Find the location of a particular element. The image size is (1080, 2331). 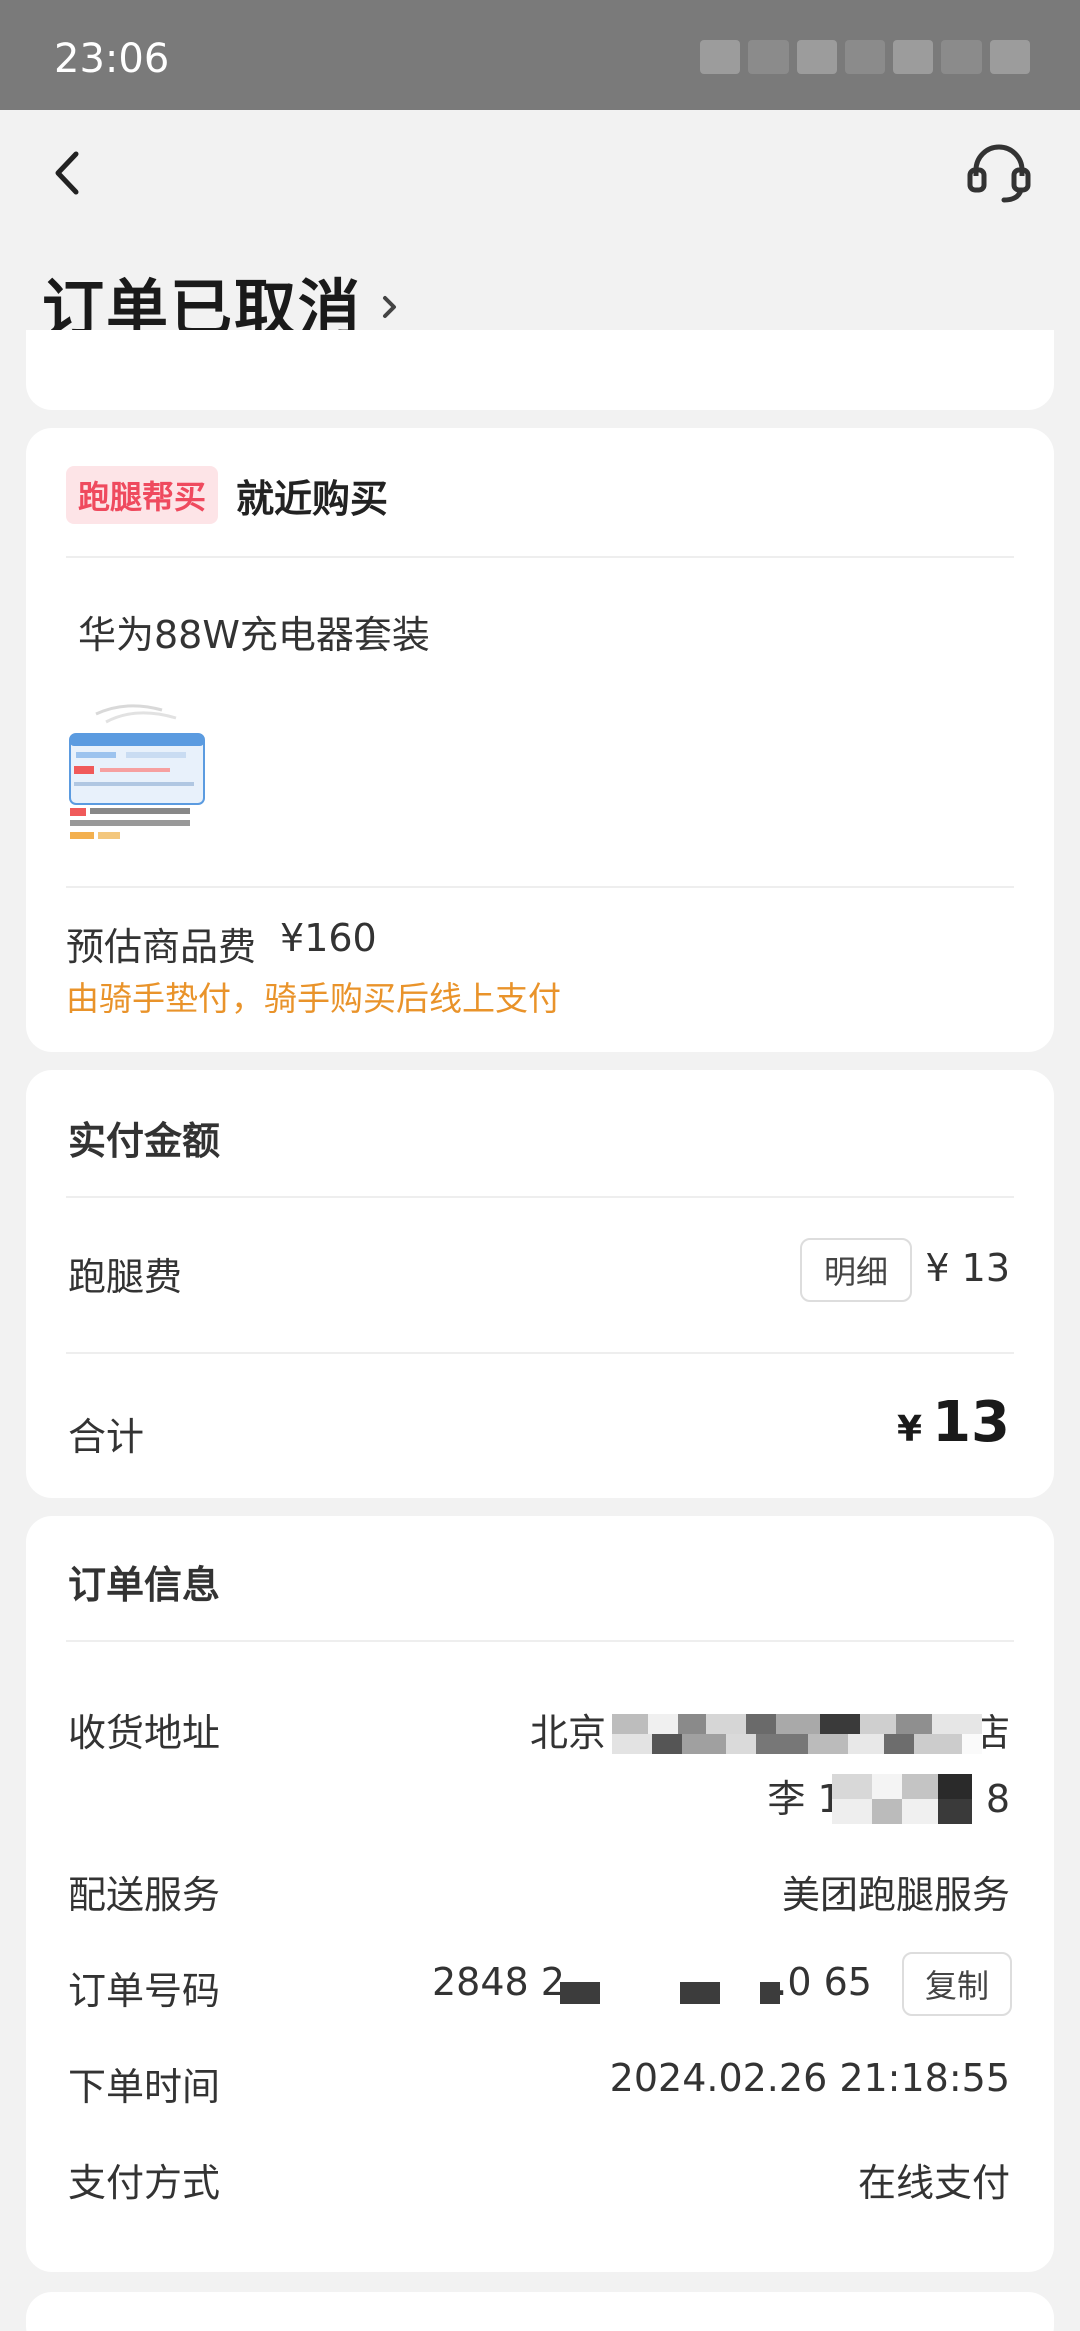

delivery-label: 配送服务 is located at coordinates (144, 1895).